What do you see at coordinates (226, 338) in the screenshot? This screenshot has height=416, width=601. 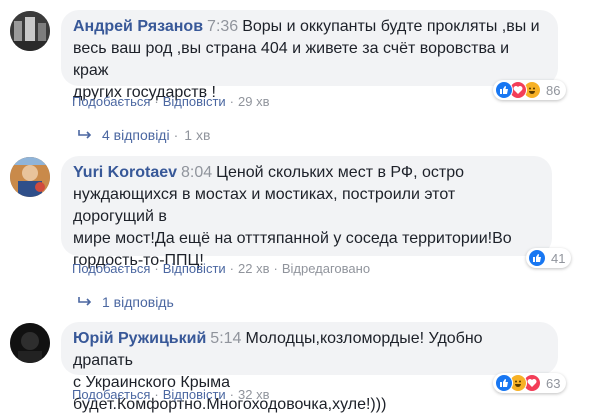 I see `comment-time: 5:14` at bounding box center [226, 338].